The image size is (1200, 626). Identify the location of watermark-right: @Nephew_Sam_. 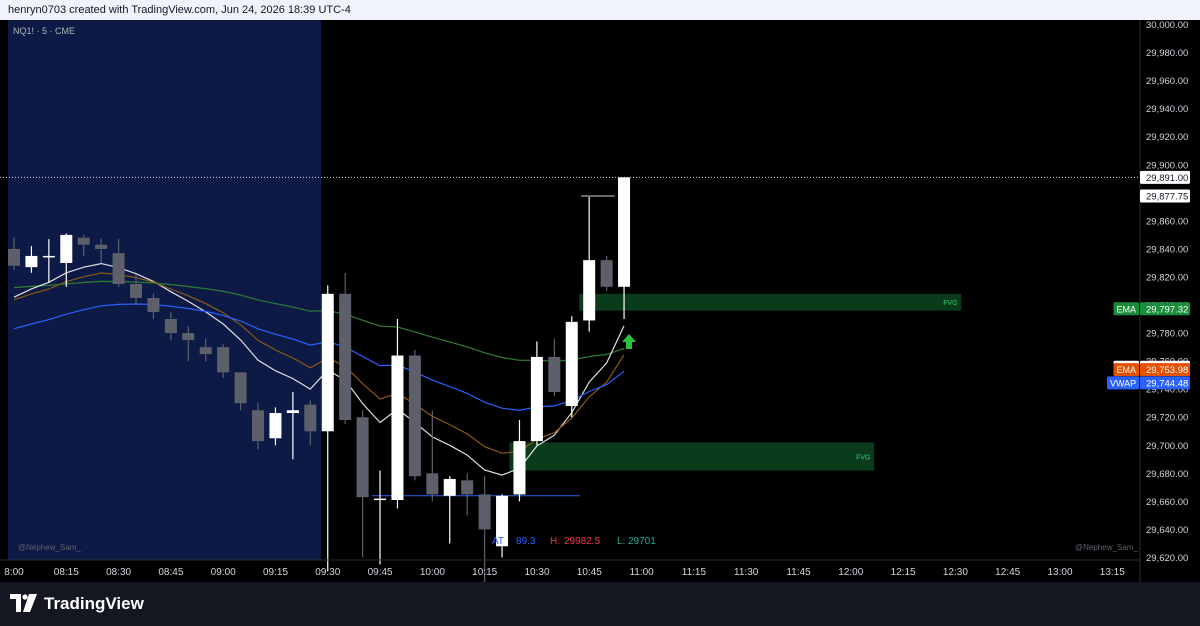
(1106, 547).